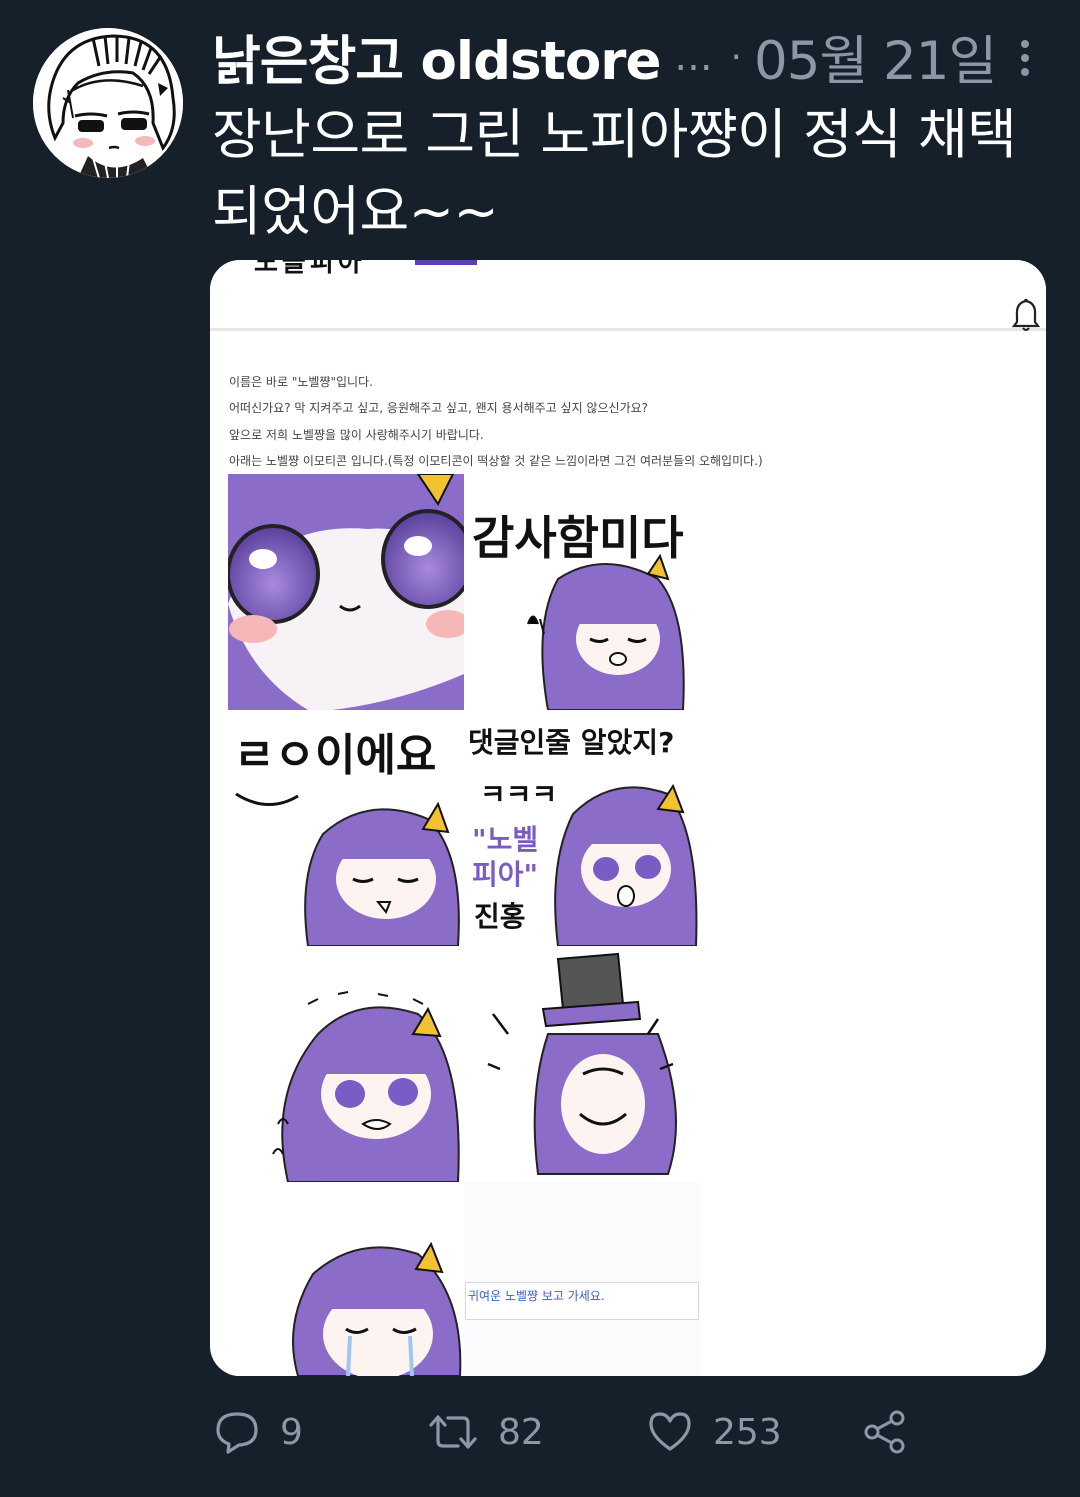 The height and width of the screenshot is (1497, 1080). I want to click on sticker-ping-text: ㄹㅇ이에요, so click(335, 755).